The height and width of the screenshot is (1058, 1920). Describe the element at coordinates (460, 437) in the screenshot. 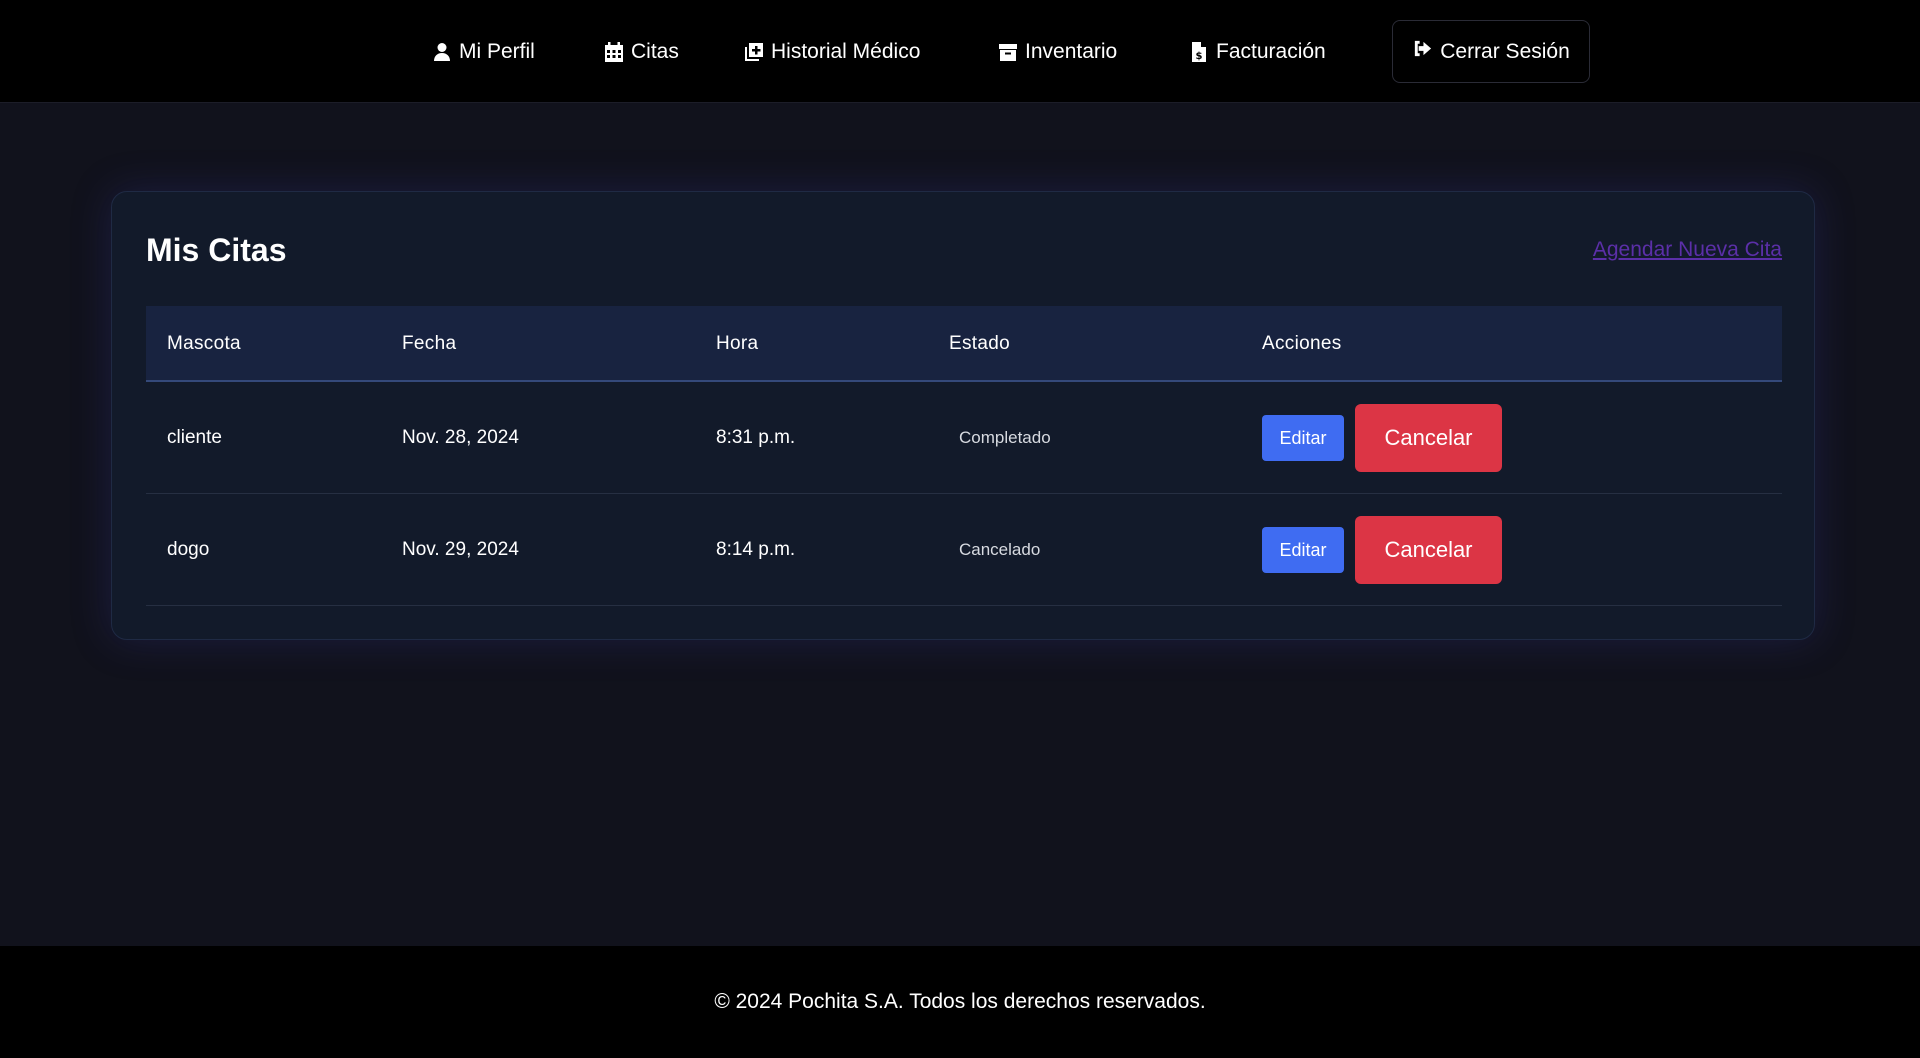

I see `date-cell: Nov. 28, 2024` at that location.